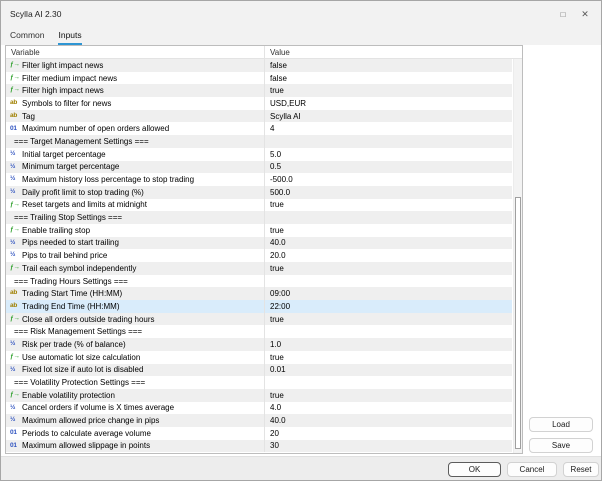 Image resolution: width=602 pixels, height=481 pixels. What do you see at coordinates (135, 344) in the screenshot?
I see `row-variable: ½ Risk per trade (% of balance)` at bounding box center [135, 344].